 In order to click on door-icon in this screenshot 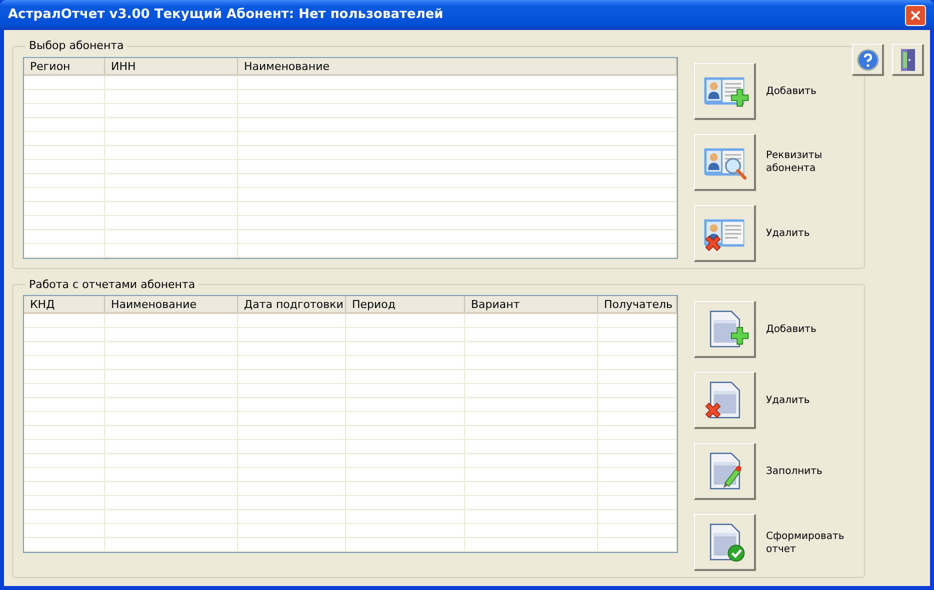, I will do `click(907, 60)`.